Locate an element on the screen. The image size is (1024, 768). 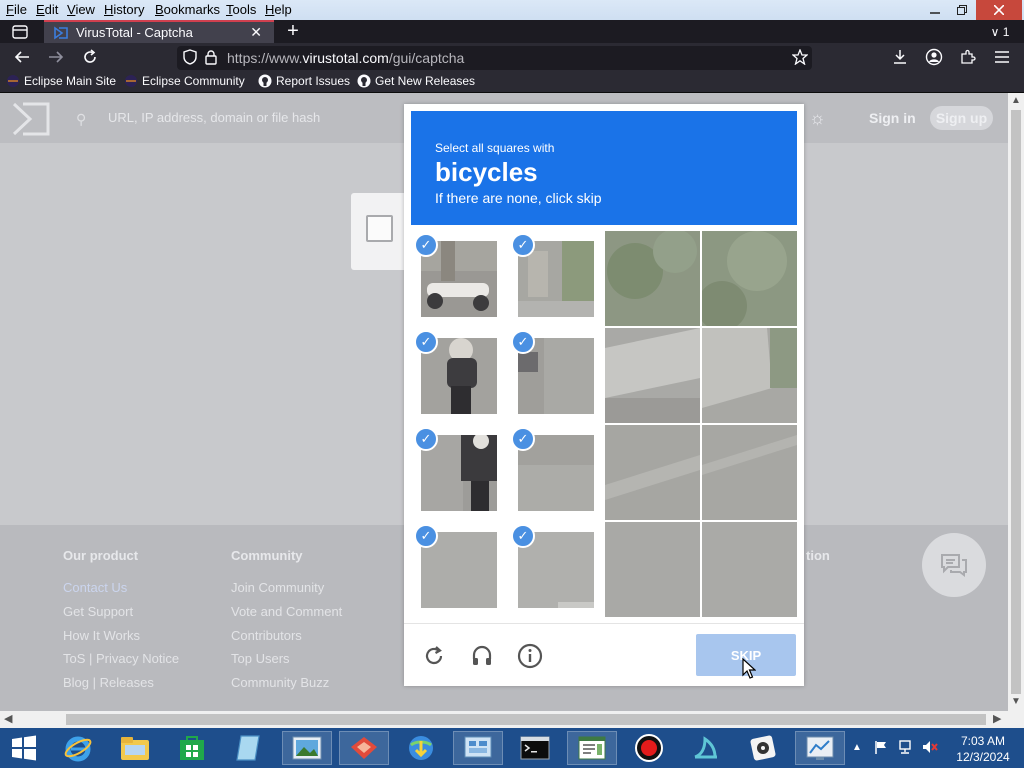
new-tab-button: + is located at coordinates (293, 31).